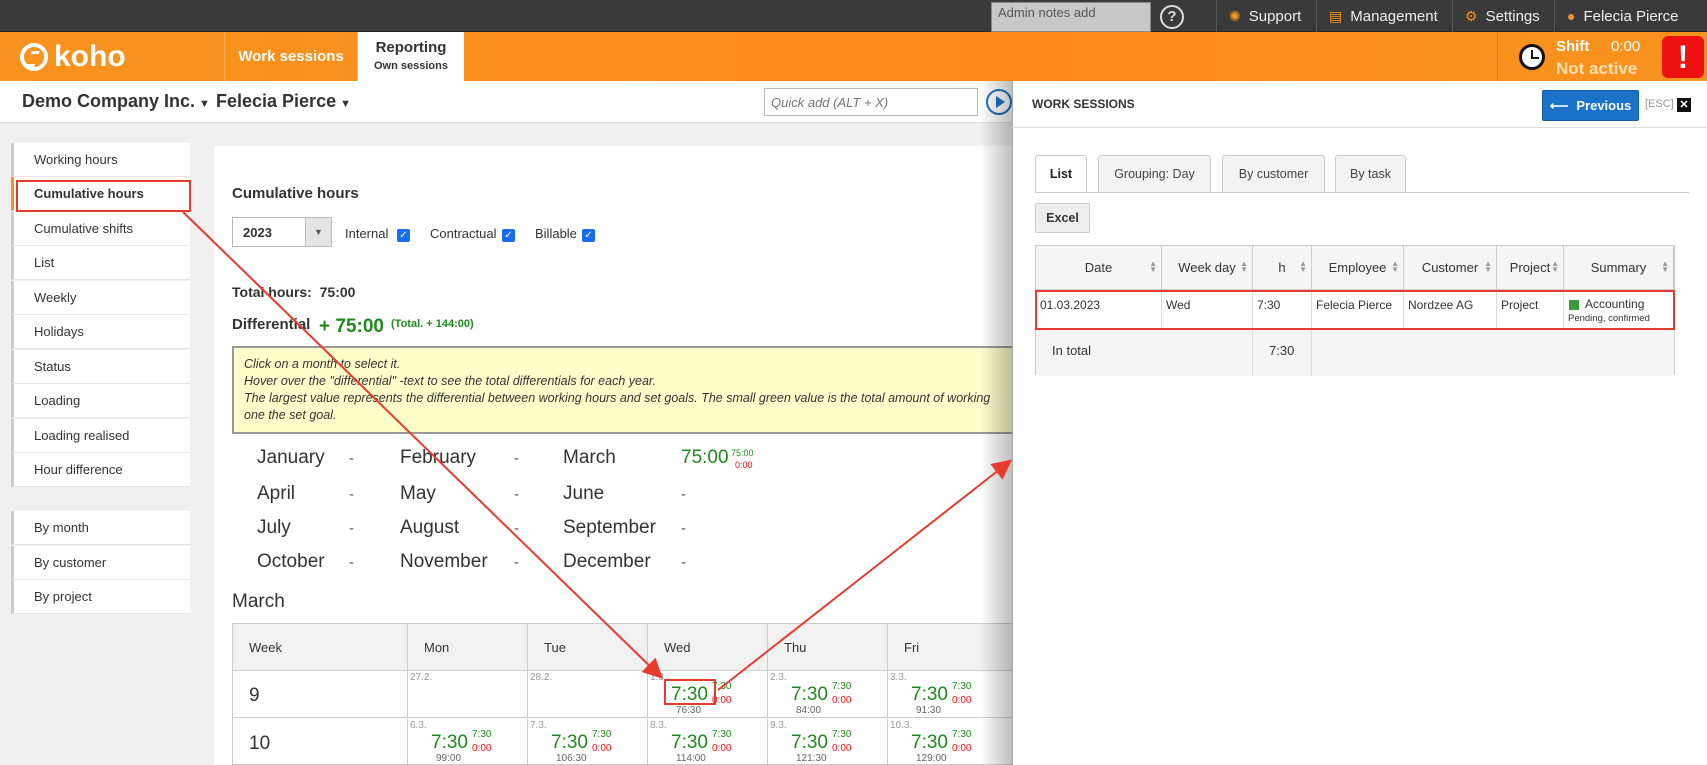 This screenshot has width=1707, height=765. Describe the element at coordinates (1530, 268) in the screenshot. I see `column-header-project: Project ▲ ▼` at that location.